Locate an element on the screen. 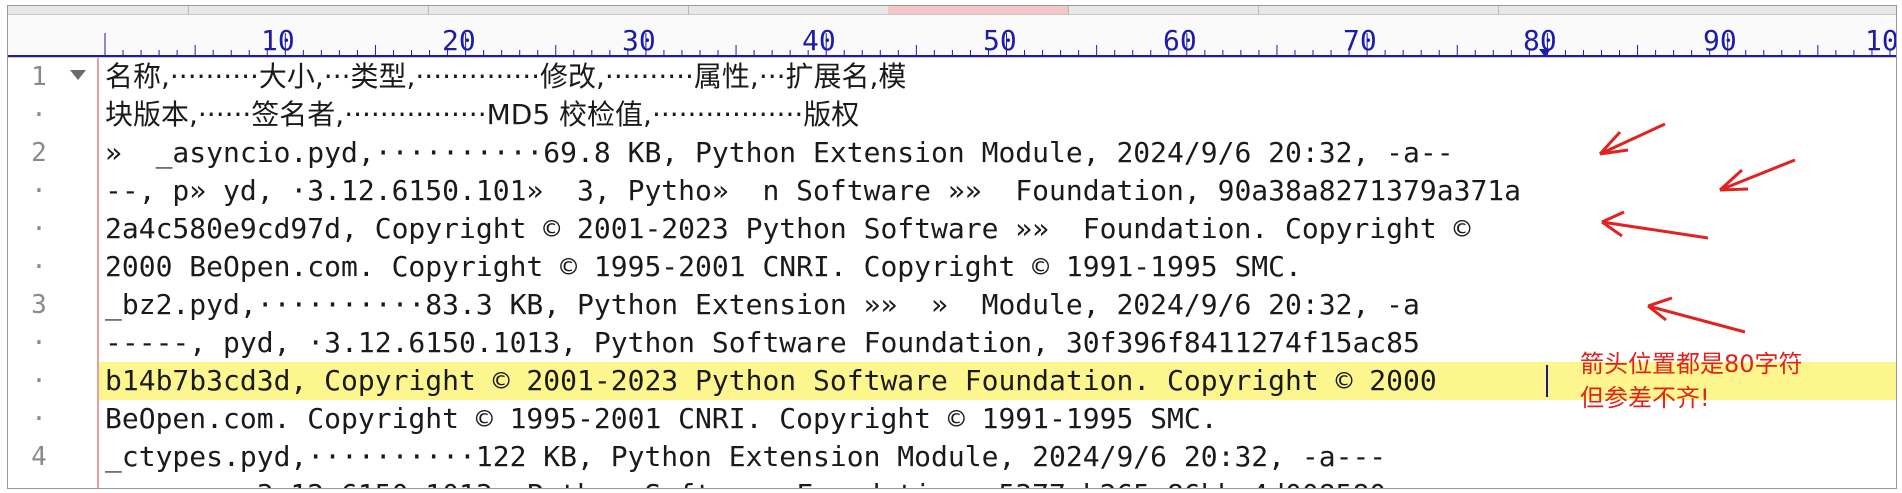 The height and width of the screenshot is (493, 1902). ruler-mark-30: 30 is located at coordinates (639, 40).